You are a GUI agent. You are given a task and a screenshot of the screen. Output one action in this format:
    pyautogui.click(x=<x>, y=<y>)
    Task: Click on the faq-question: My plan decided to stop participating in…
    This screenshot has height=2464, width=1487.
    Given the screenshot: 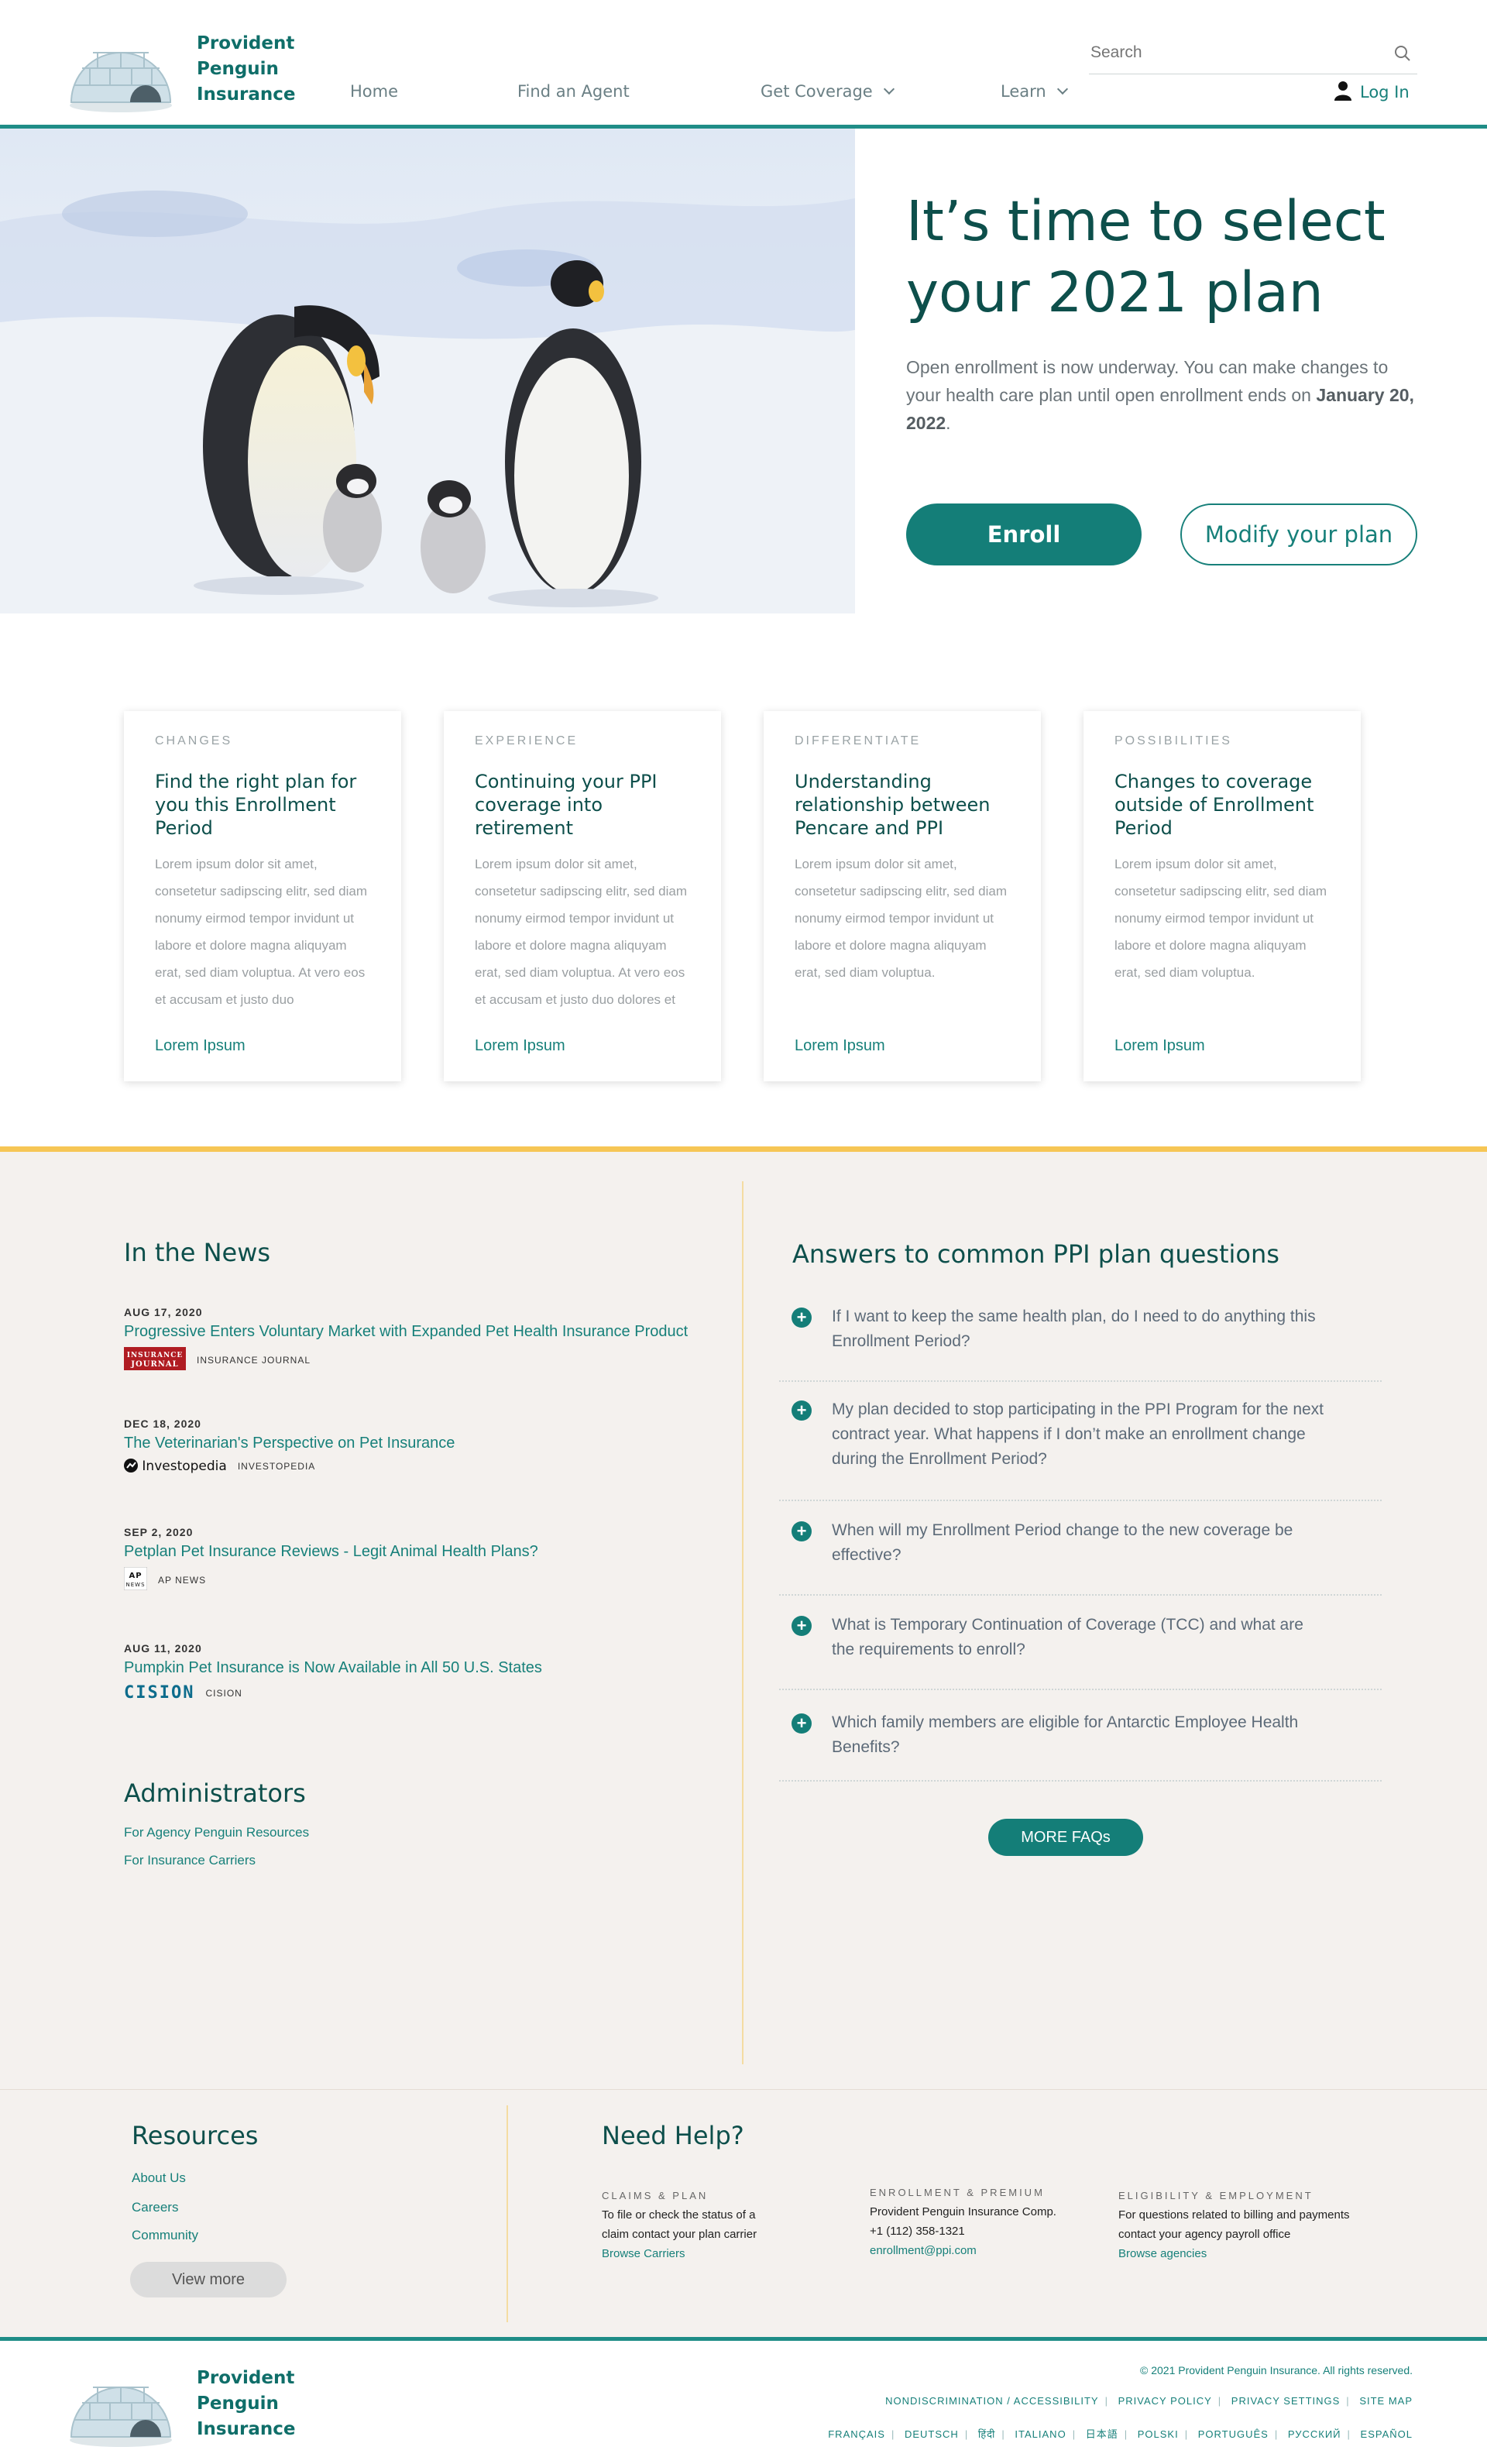 What is the action you would take?
    pyautogui.click(x=1078, y=1434)
    